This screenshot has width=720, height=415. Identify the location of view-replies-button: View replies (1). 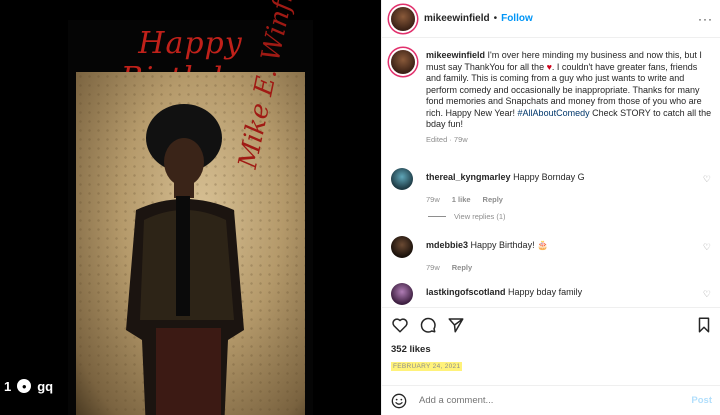
(467, 216).